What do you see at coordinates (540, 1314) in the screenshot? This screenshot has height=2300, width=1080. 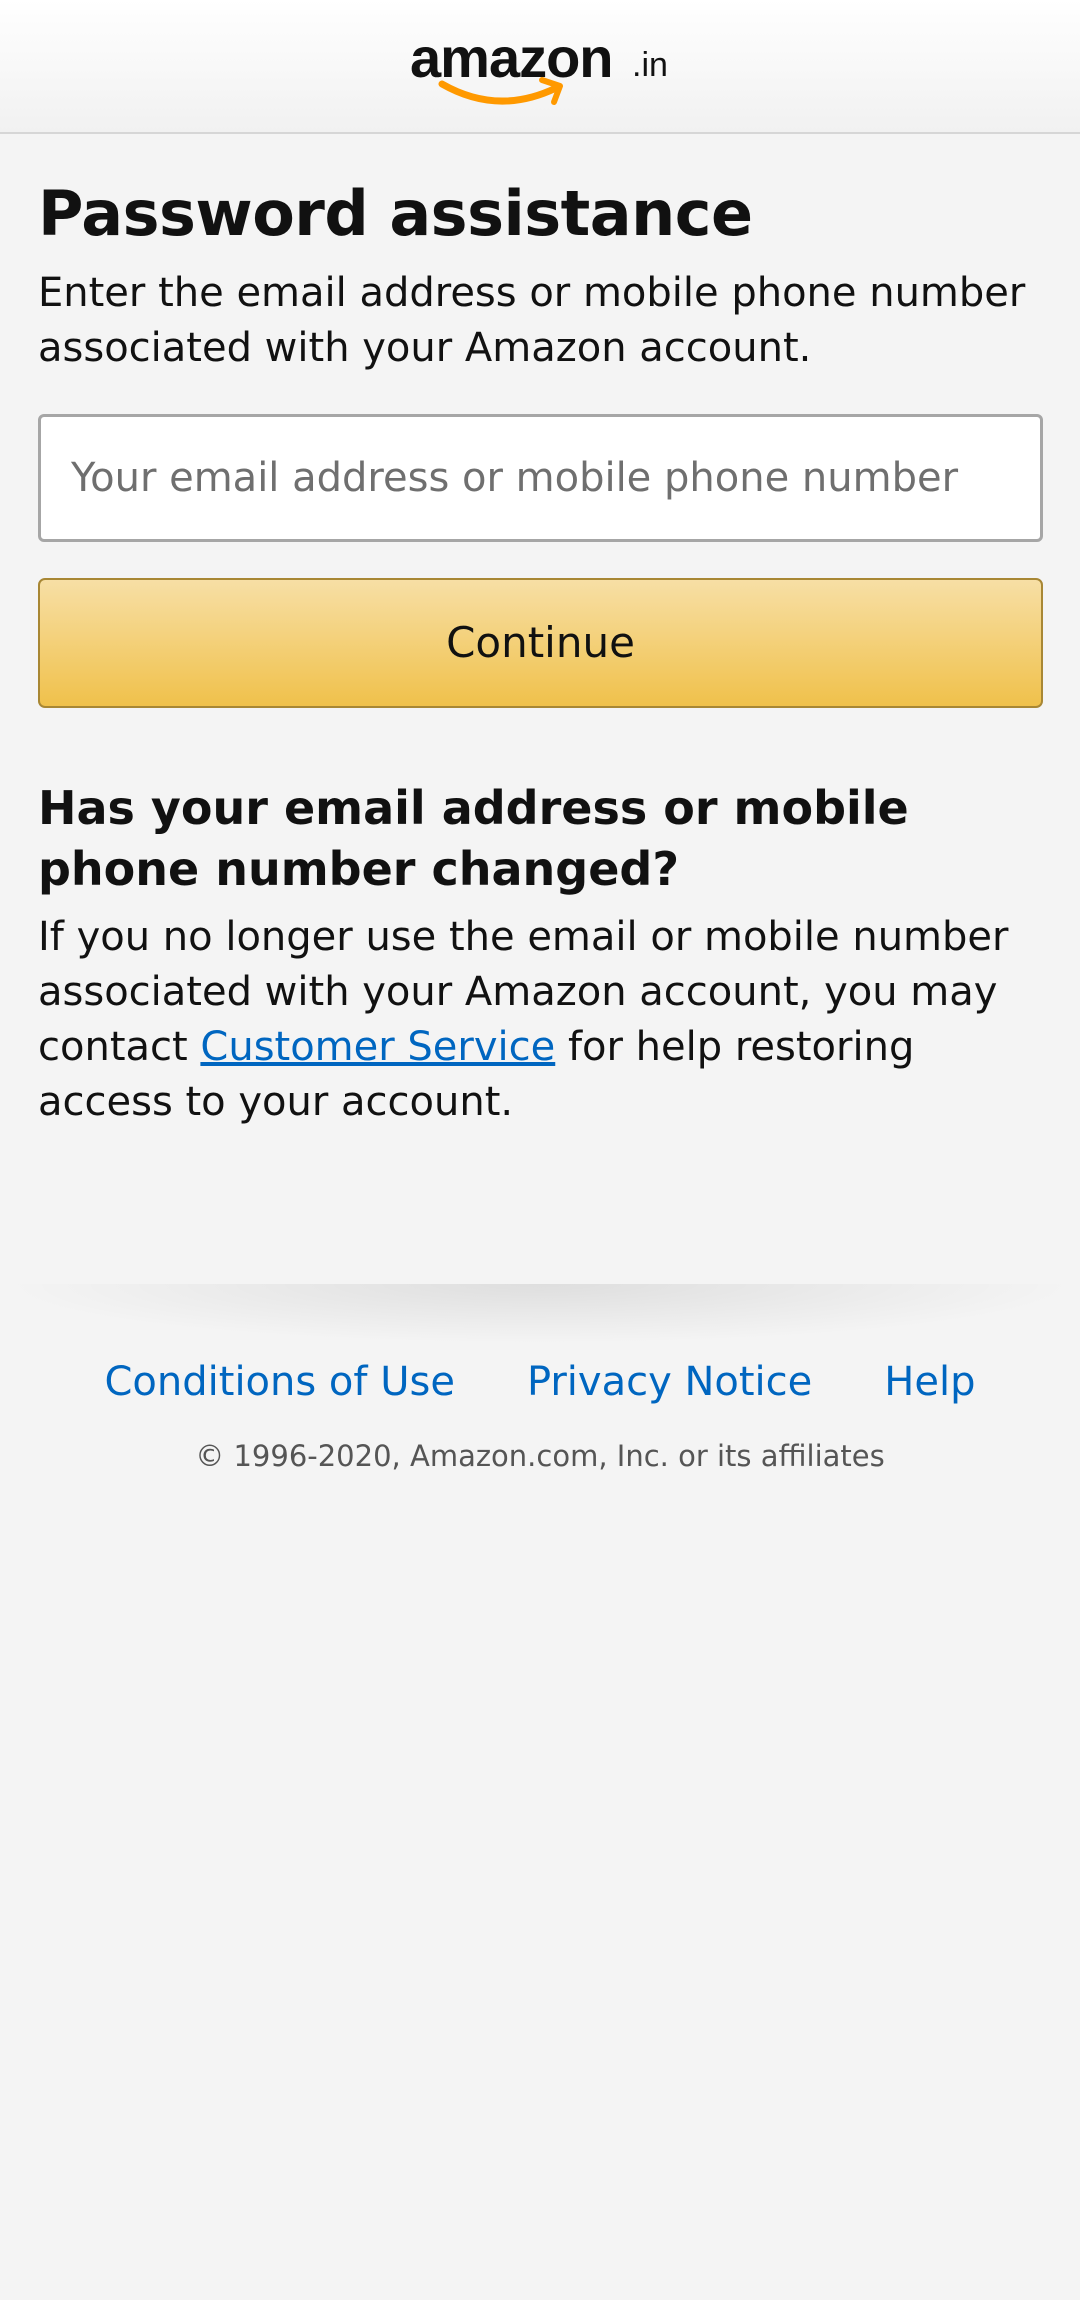 I see `footer-divider` at bounding box center [540, 1314].